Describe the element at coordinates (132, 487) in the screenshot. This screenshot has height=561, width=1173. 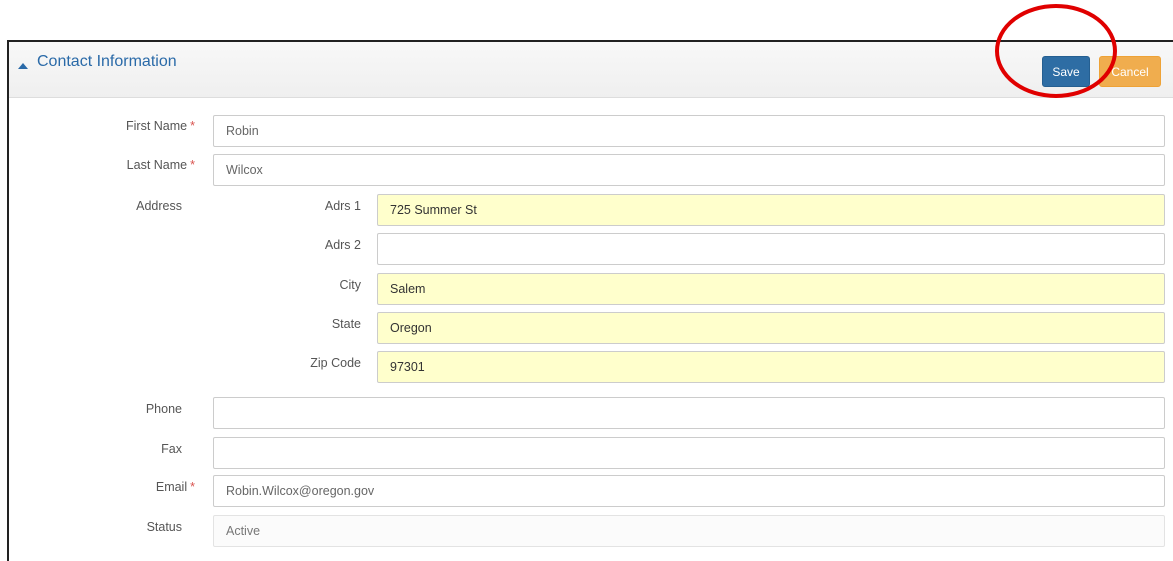
I see `email-label: Email *` at that location.